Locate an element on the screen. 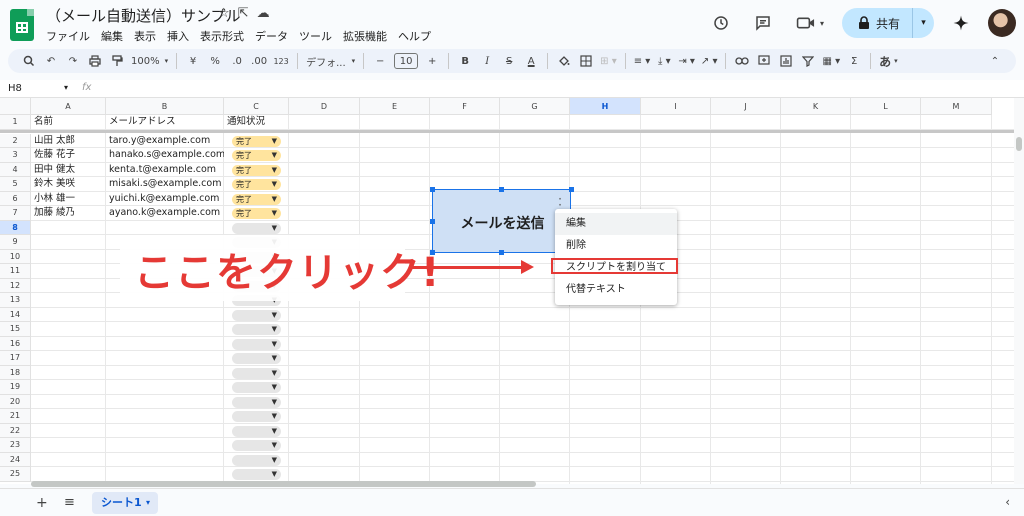  horizontal-align-icon: ≡ ▾ is located at coordinates (642, 61).